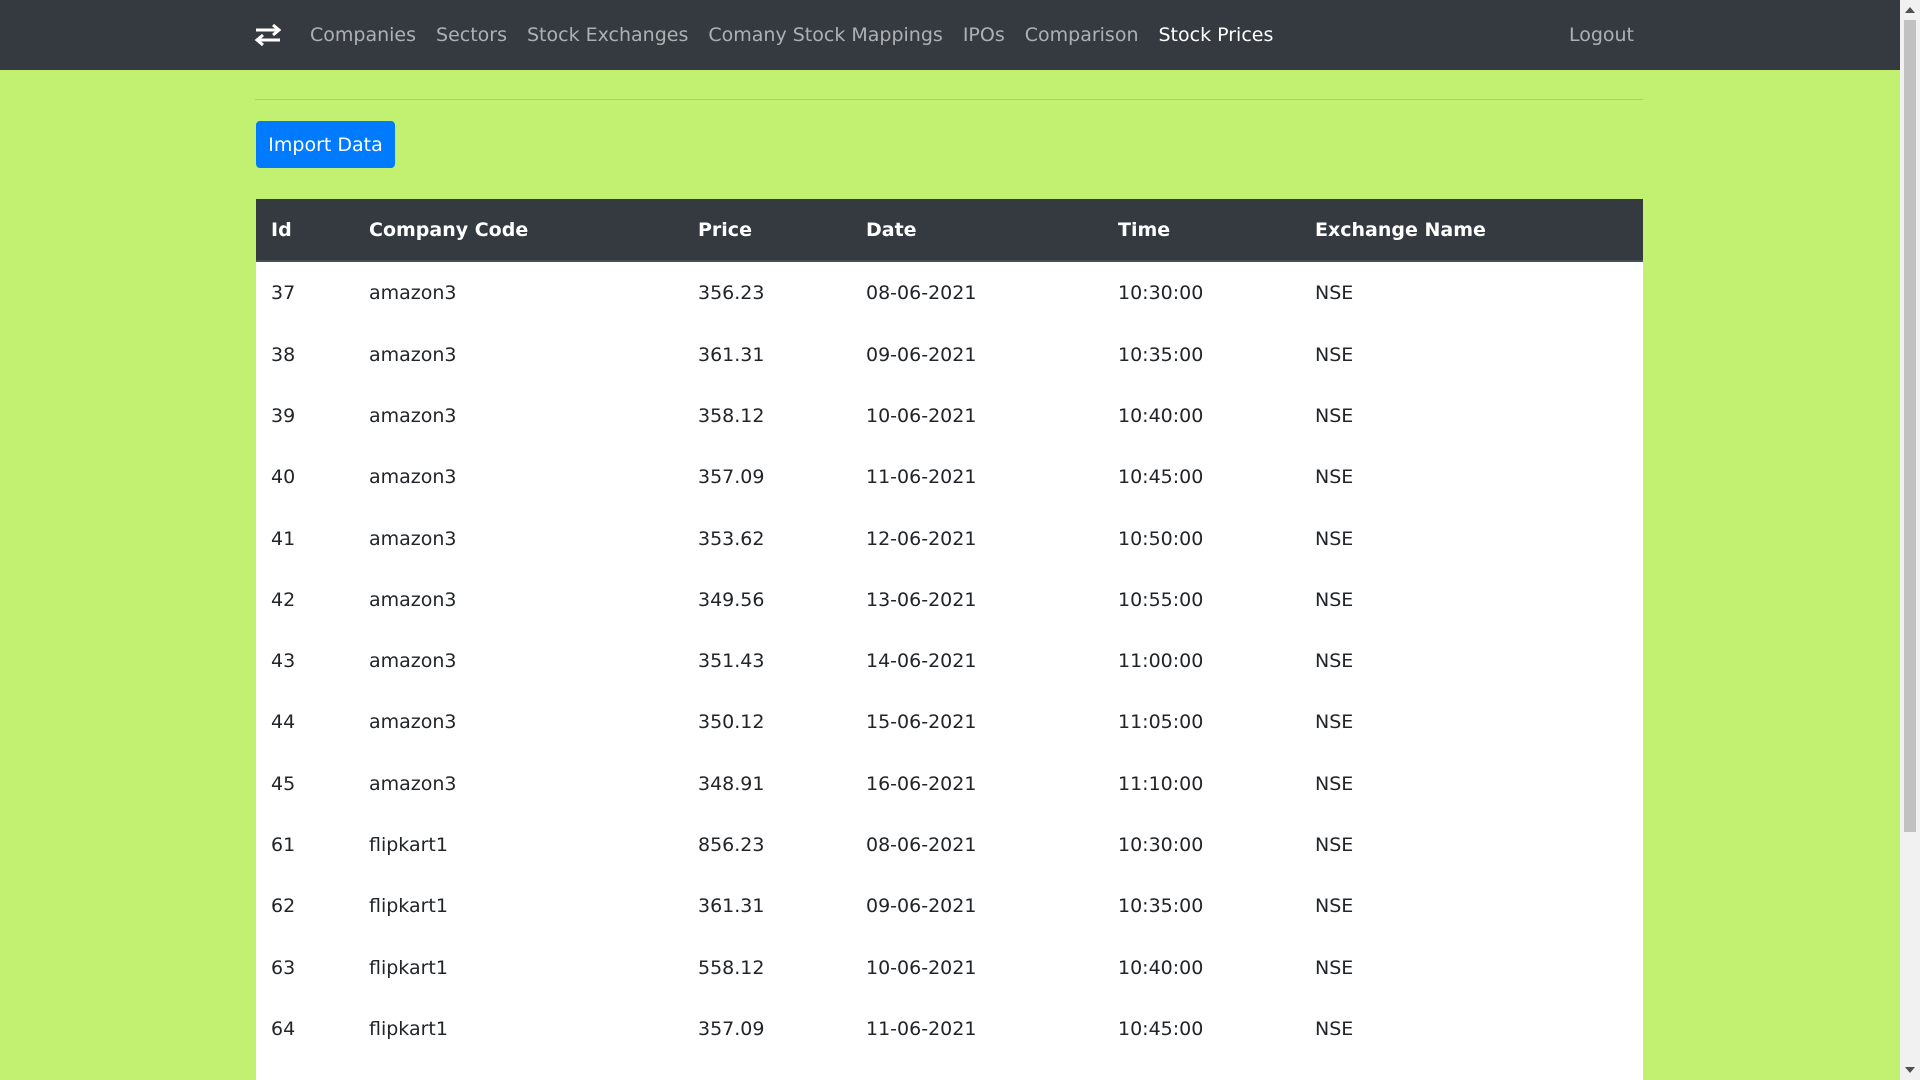  I want to click on cell-price: 558.12, so click(731, 967).